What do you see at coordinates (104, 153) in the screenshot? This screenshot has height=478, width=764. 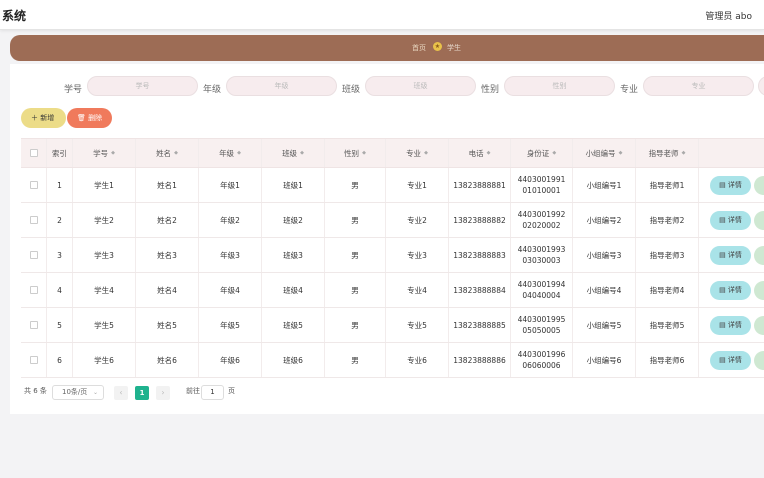 I see `header-student-id: 学号 ◆` at bounding box center [104, 153].